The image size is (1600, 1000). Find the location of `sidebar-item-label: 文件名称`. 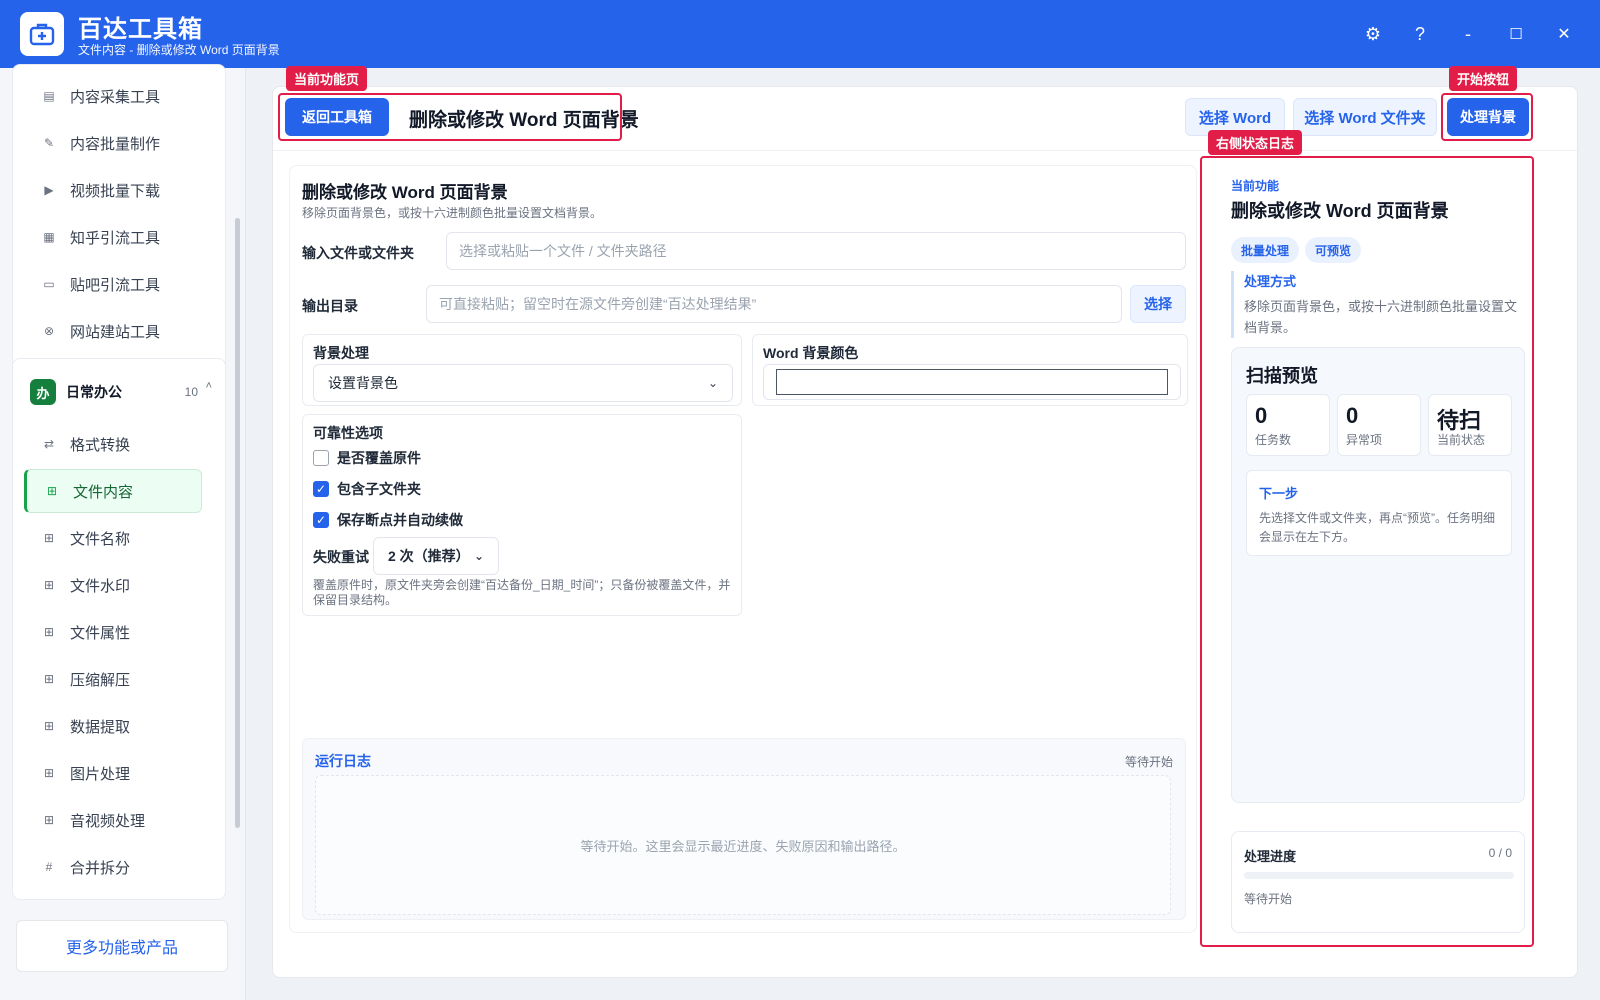

sidebar-item-label: 文件名称 is located at coordinates (100, 539).